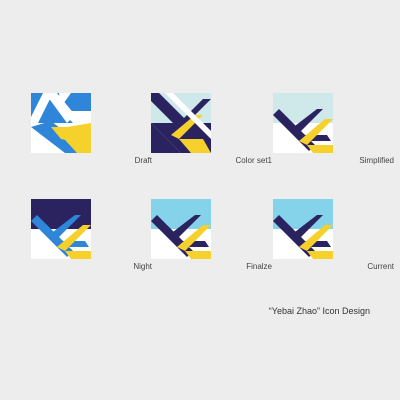  Describe the element at coordinates (181, 229) in the screenshot. I see `finalze-icon` at that location.